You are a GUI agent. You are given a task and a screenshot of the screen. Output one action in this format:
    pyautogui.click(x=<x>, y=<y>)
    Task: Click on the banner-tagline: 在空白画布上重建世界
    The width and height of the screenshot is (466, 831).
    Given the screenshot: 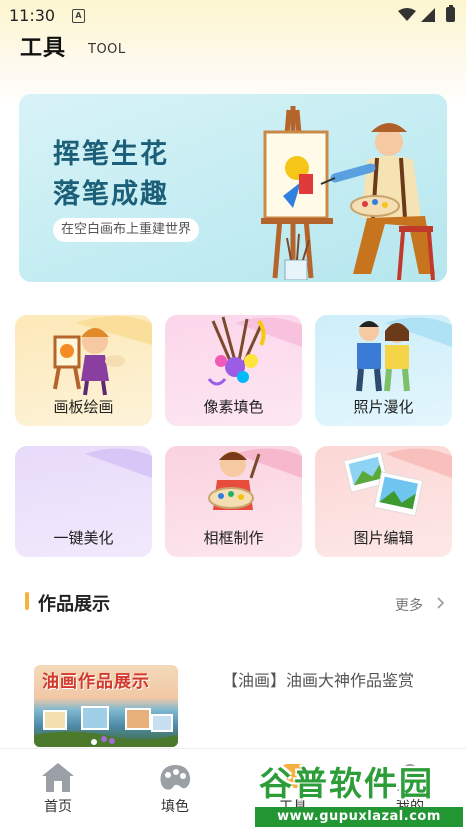 What is the action you would take?
    pyautogui.click(x=126, y=230)
    